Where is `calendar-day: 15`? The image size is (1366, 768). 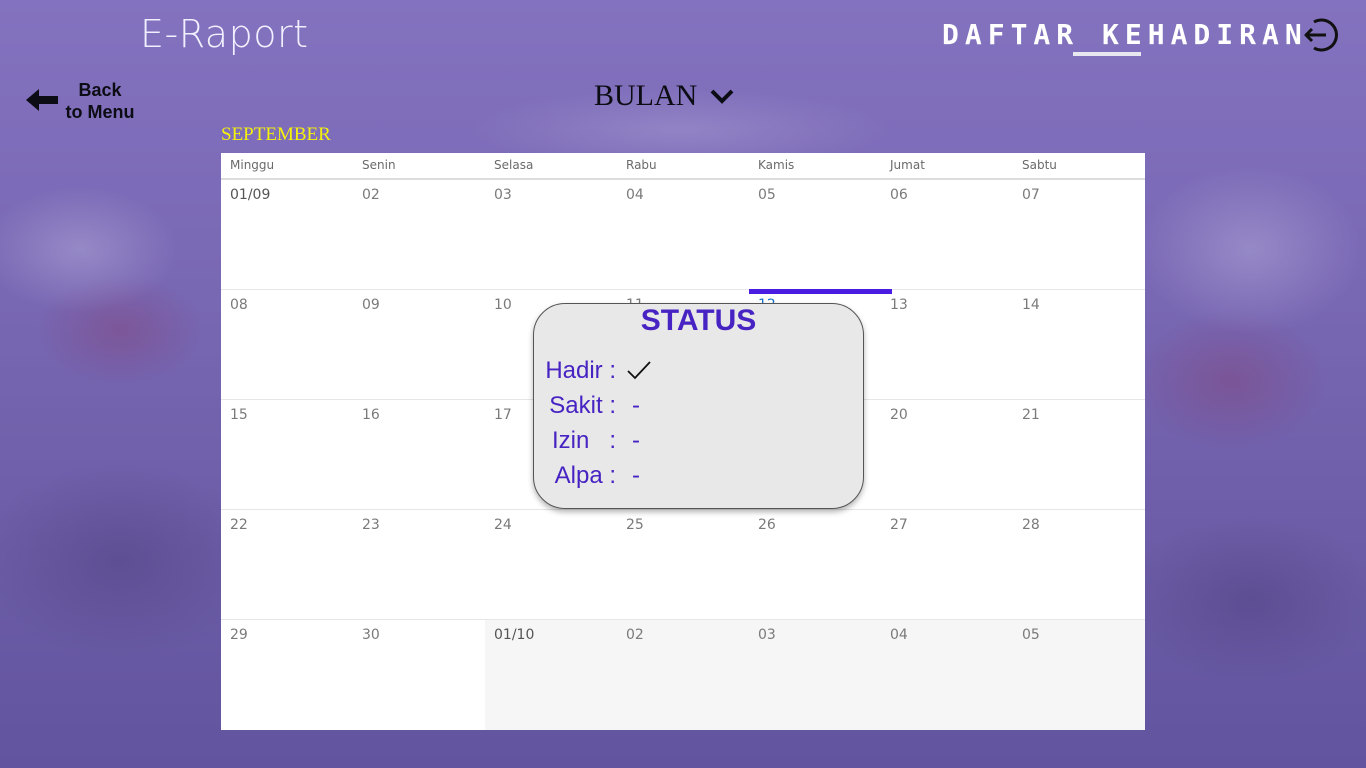 calendar-day: 15 is located at coordinates (287, 455).